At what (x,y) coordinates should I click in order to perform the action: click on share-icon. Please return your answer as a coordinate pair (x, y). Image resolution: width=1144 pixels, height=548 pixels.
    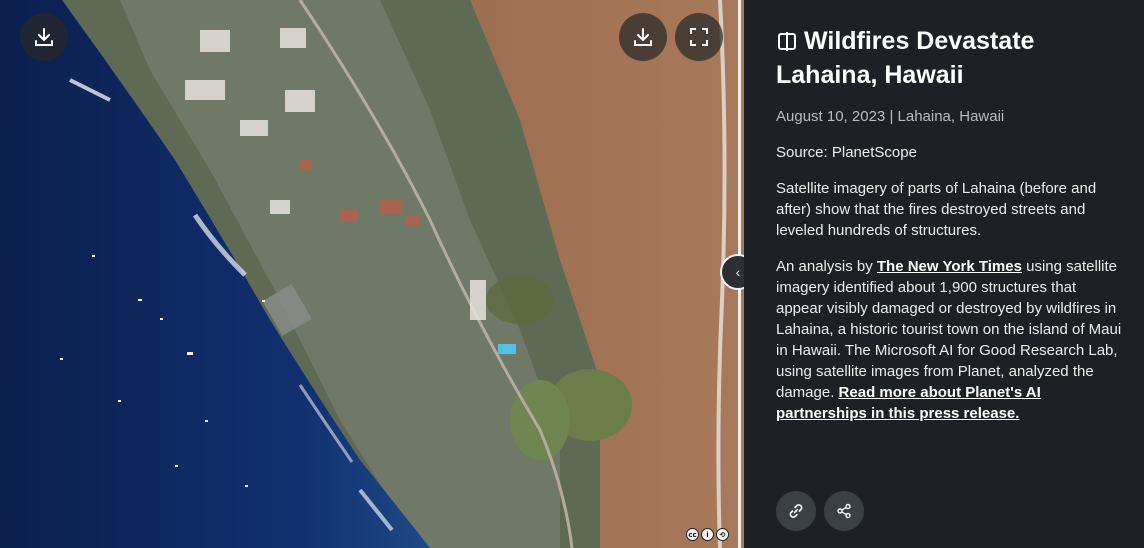
    Looking at the image, I should click on (844, 511).